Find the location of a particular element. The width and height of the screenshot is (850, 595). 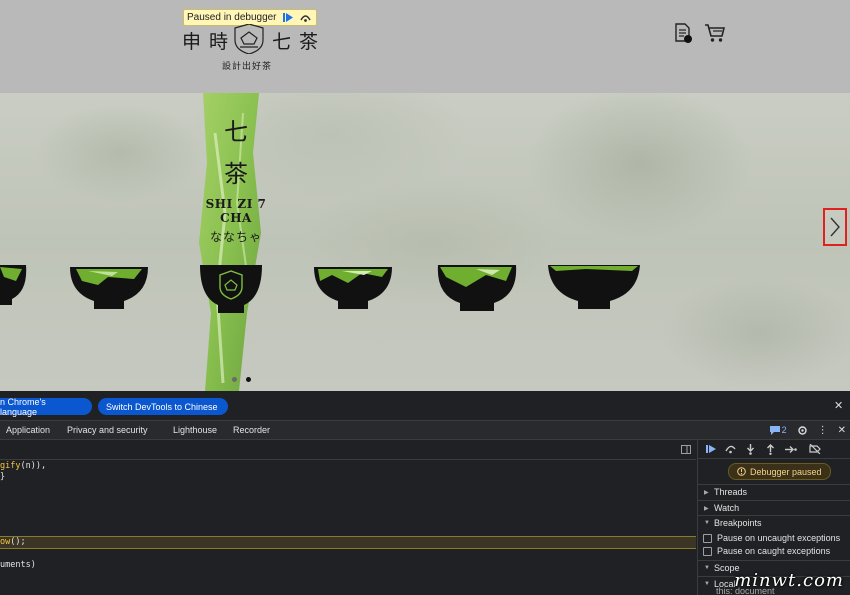

step-into-button is located at coordinates (750, 449).